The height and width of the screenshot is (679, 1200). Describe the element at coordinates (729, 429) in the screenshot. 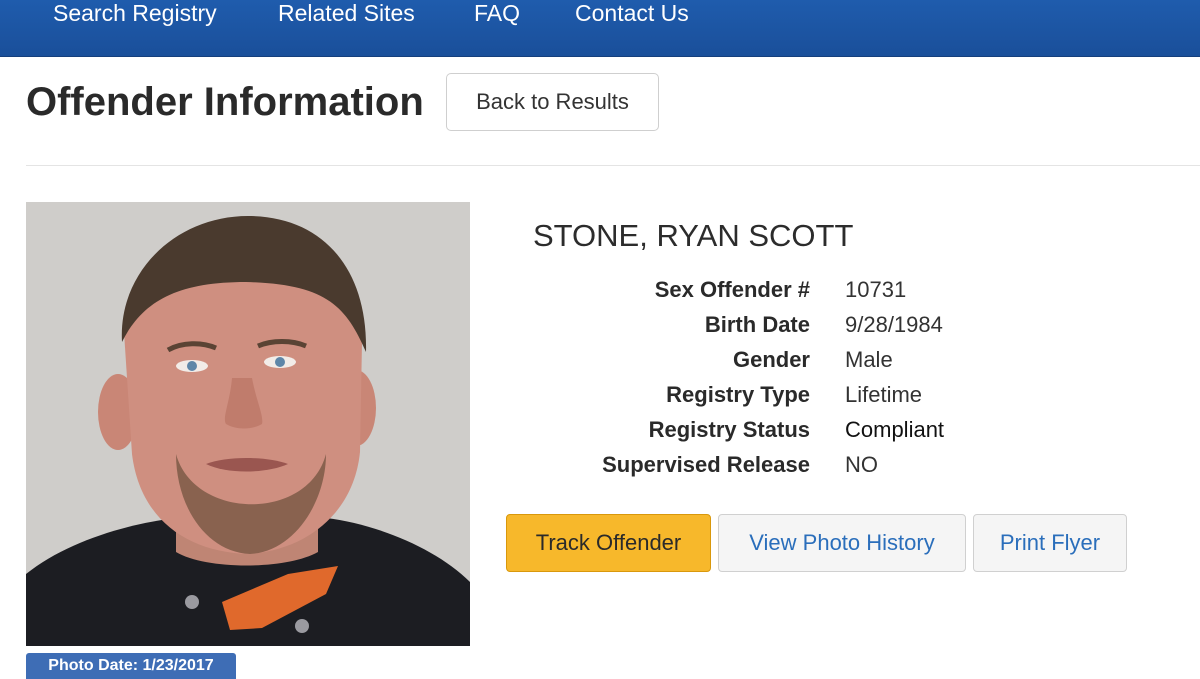

I see `detail-label: Registry Status` at that location.